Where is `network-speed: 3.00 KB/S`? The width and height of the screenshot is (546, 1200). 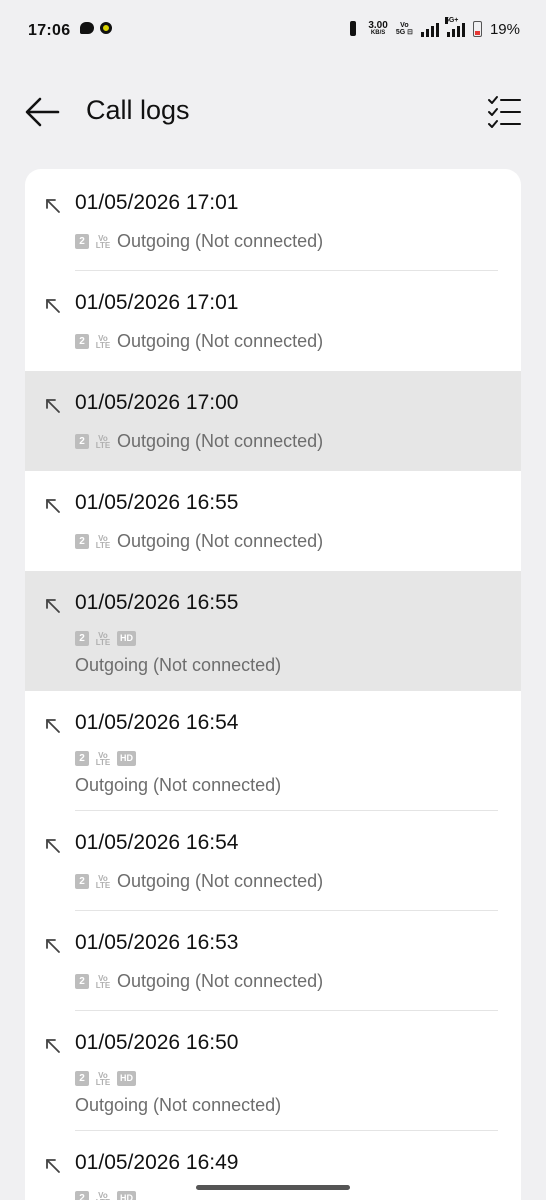
network-speed: 3.00 KB/S is located at coordinates (378, 28).